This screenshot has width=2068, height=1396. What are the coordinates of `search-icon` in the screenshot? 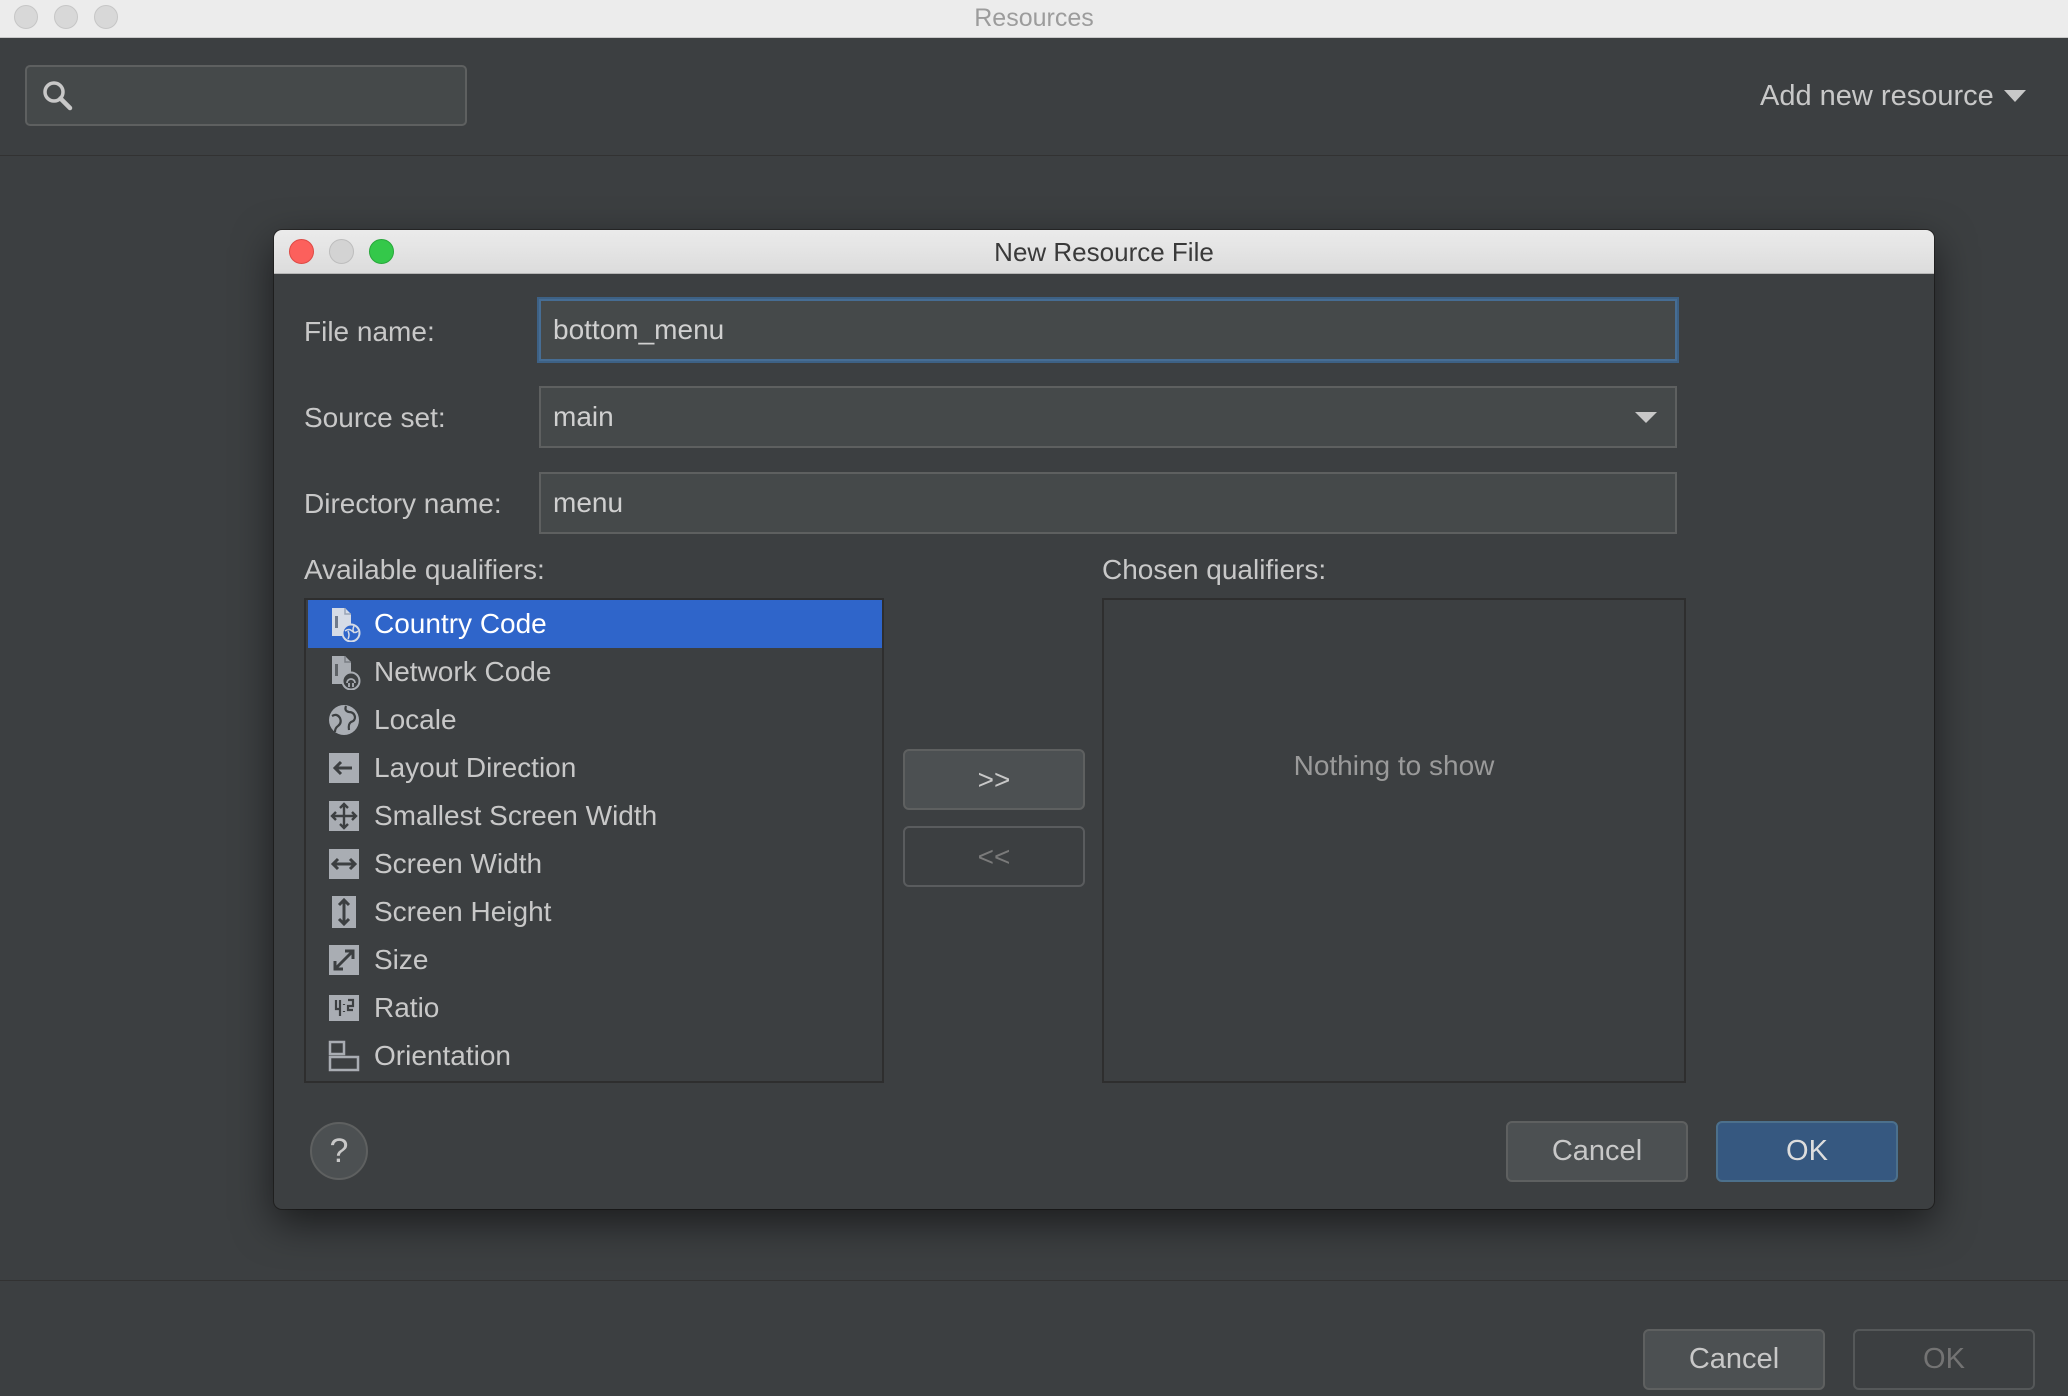 It's located at (58, 96).